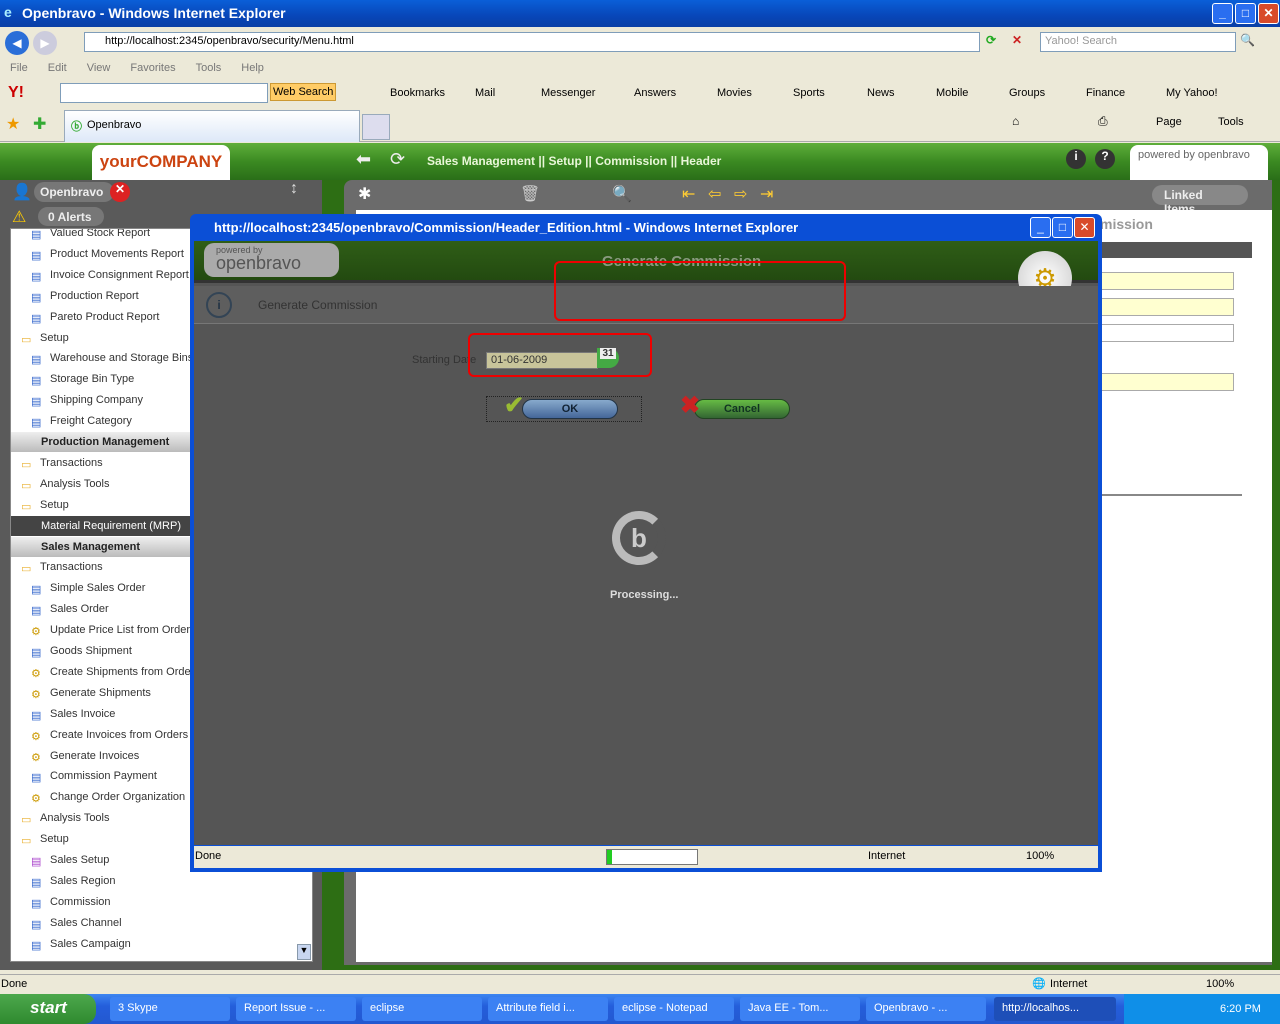 The width and height of the screenshot is (1280, 1024). Describe the element at coordinates (90, 236) in the screenshot. I see `menu-item-valued-stock-report: ▤ Valued Stock Report` at that location.